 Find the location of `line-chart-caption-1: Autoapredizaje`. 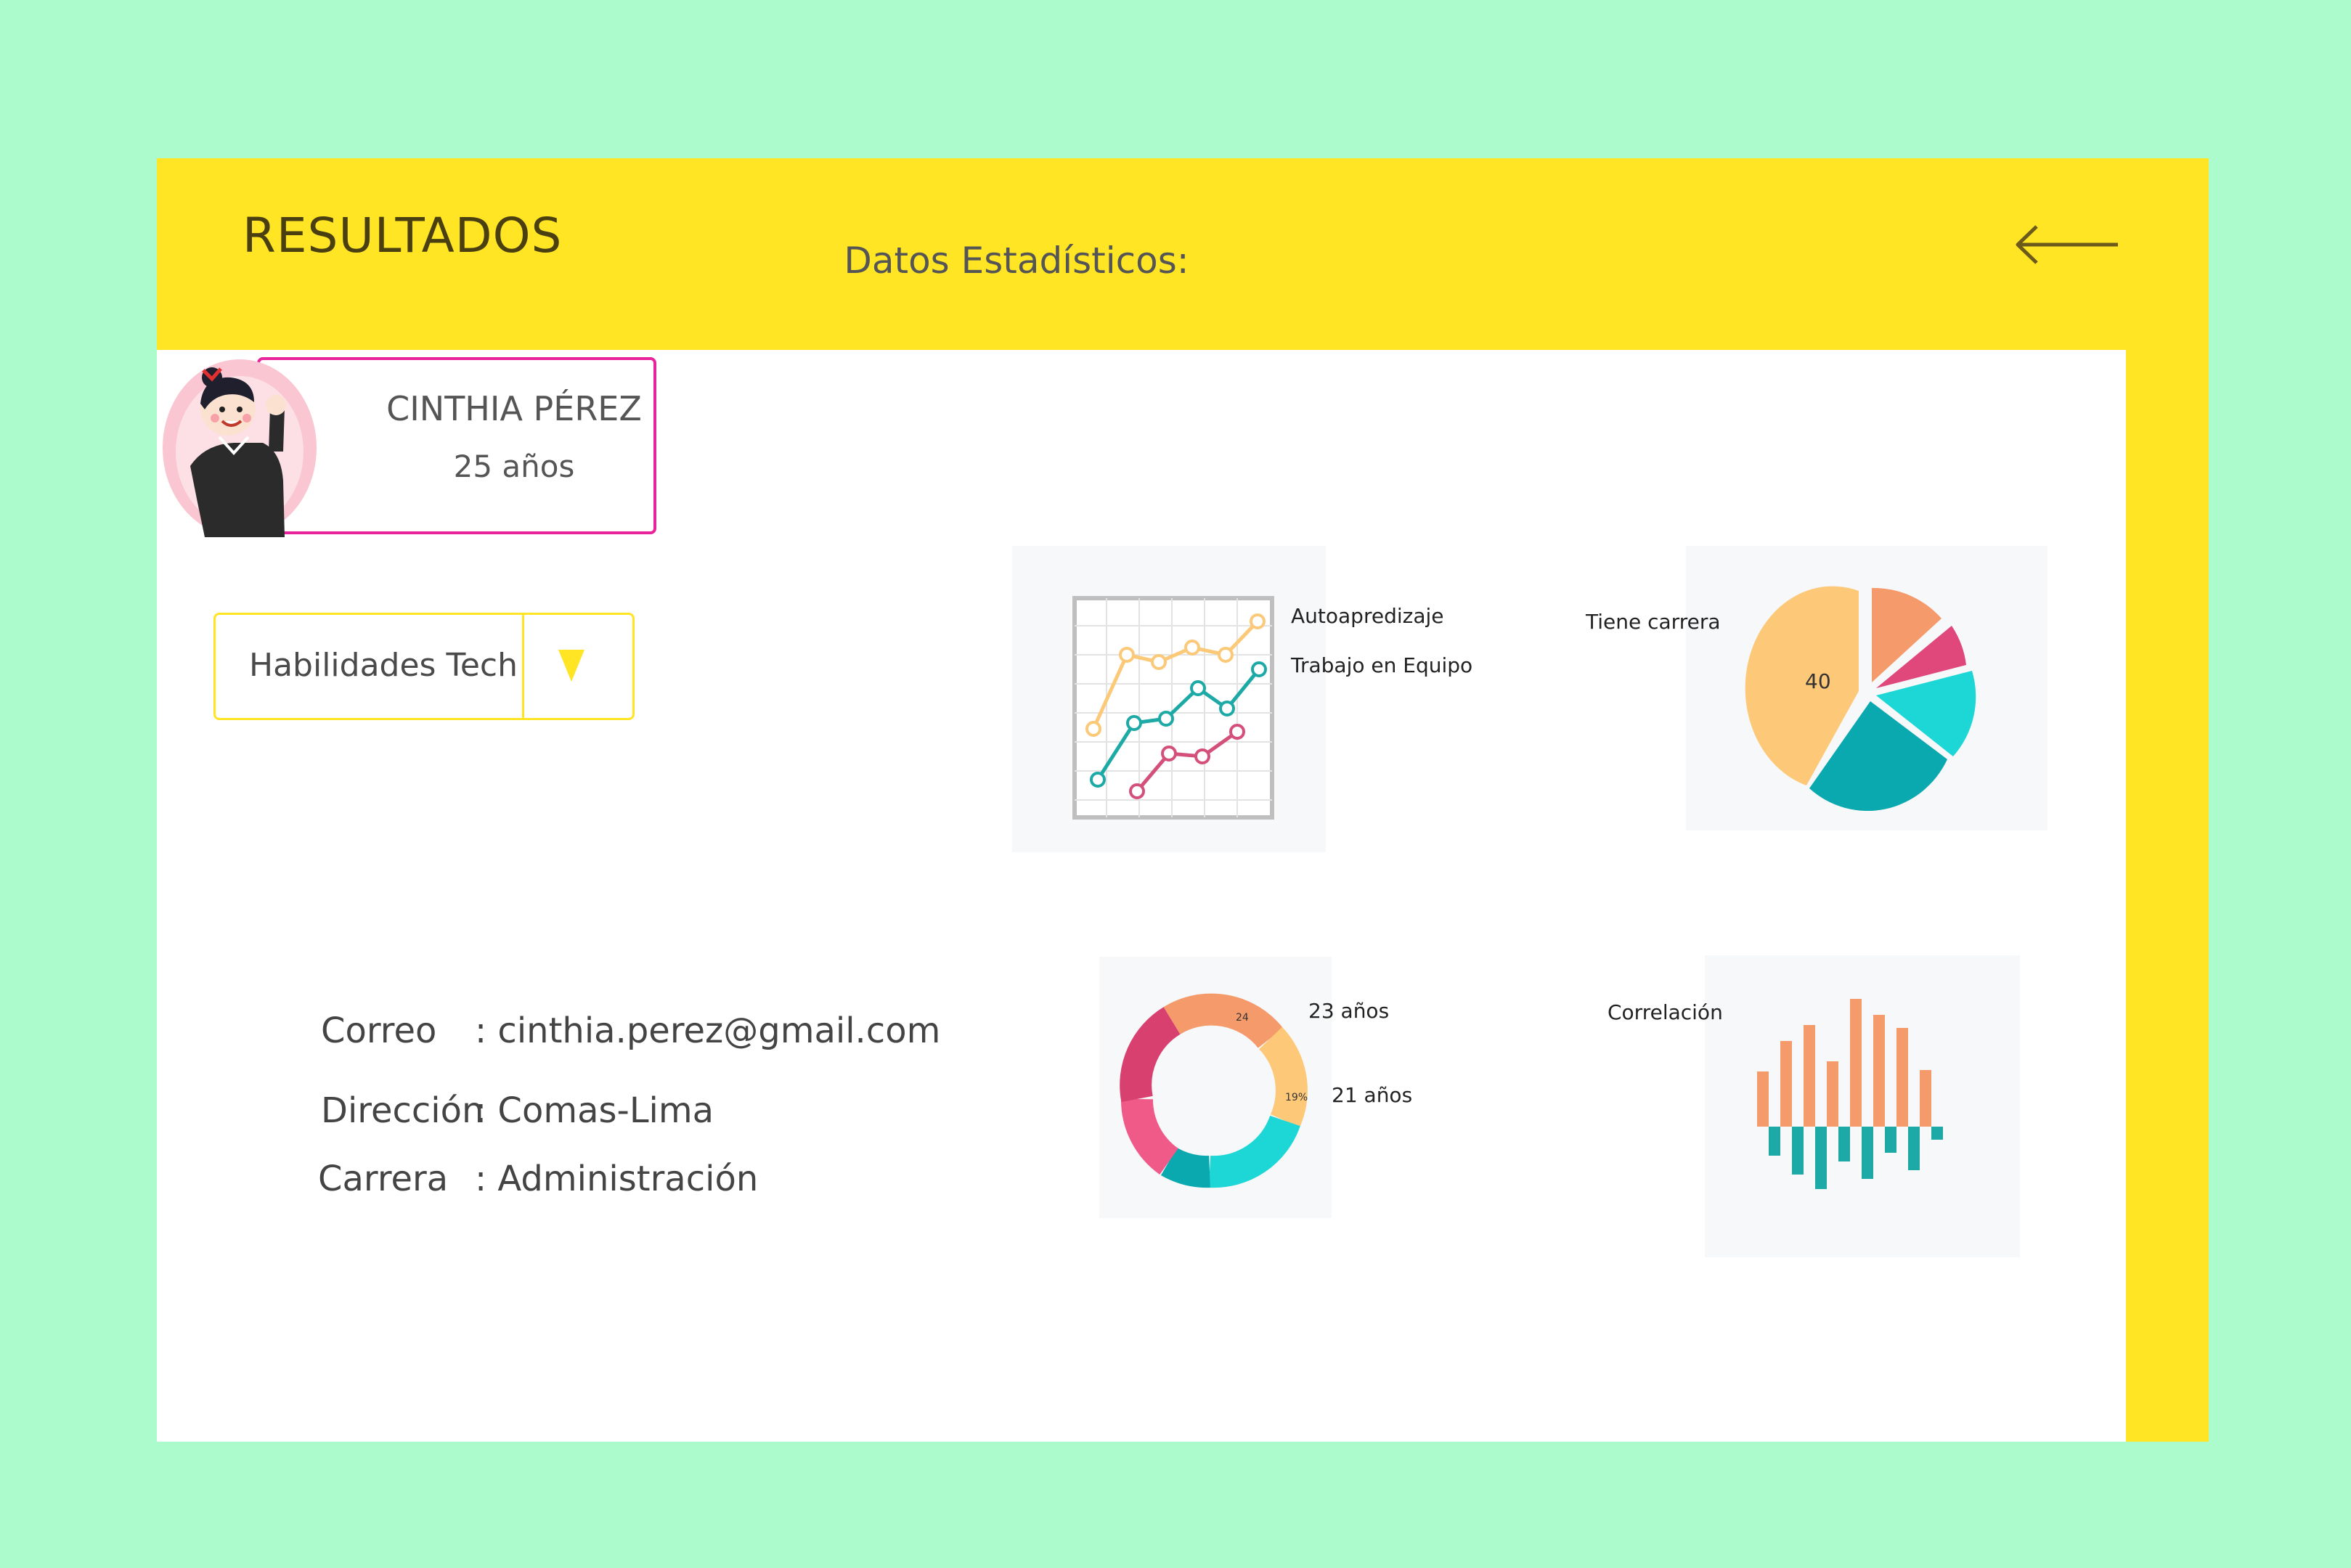

line-chart-caption-1: Autoapredizaje is located at coordinates (1367, 616).